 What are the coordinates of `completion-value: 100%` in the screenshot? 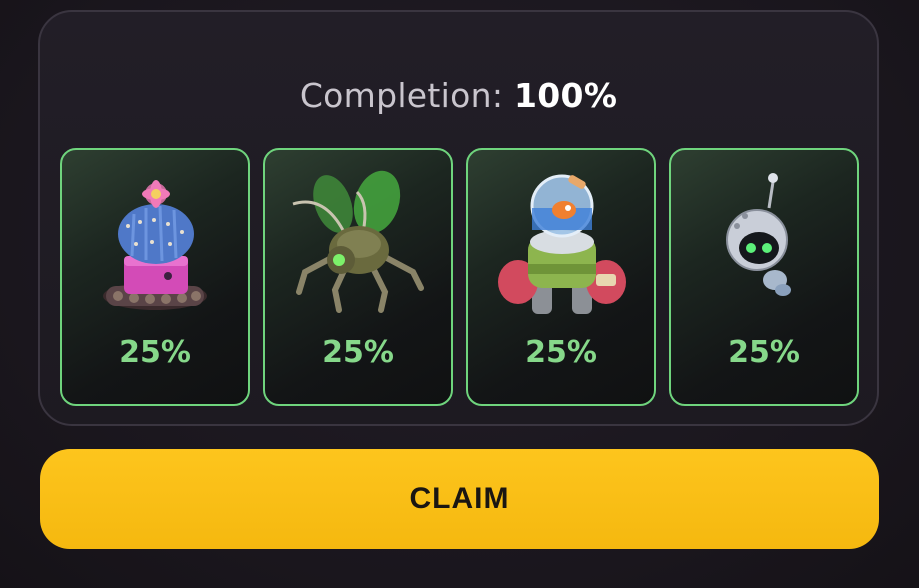 It's located at (566, 95).